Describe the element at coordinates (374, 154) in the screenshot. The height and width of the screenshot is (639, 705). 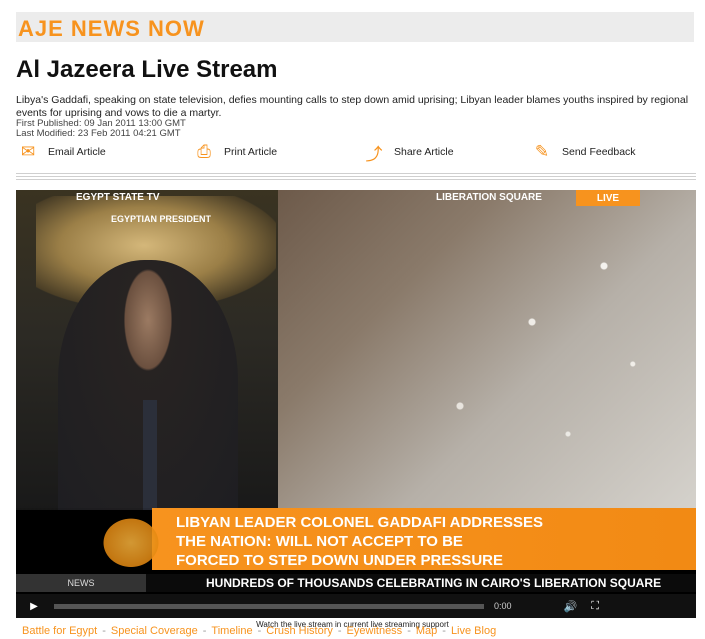
I see `share-icon: ⤴` at that location.